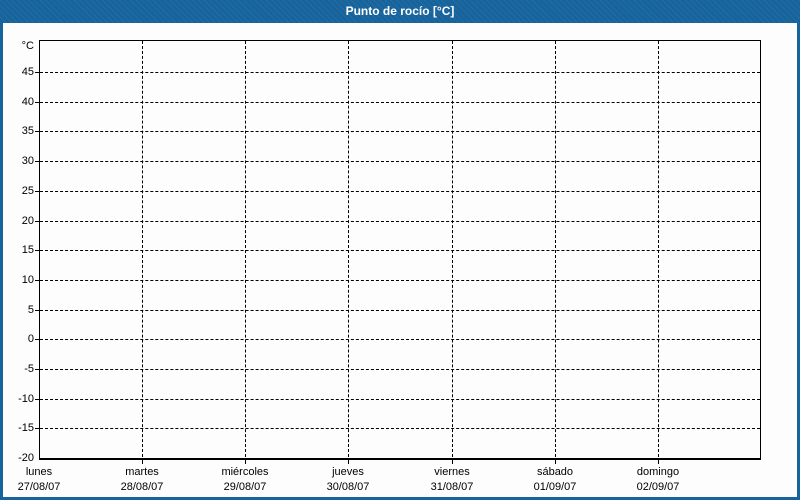 The image size is (800, 500). I want to click on y-tick-label: -20, so click(26, 458).